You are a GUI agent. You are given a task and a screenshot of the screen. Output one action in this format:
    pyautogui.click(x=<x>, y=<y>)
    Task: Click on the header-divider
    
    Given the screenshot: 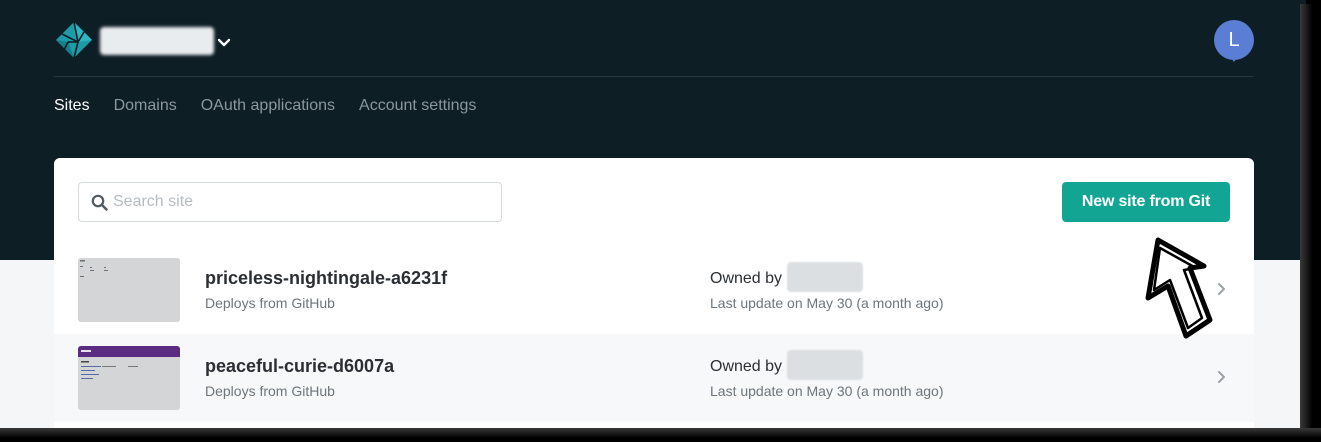 What is the action you would take?
    pyautogui.click(x=654, y=76)
    